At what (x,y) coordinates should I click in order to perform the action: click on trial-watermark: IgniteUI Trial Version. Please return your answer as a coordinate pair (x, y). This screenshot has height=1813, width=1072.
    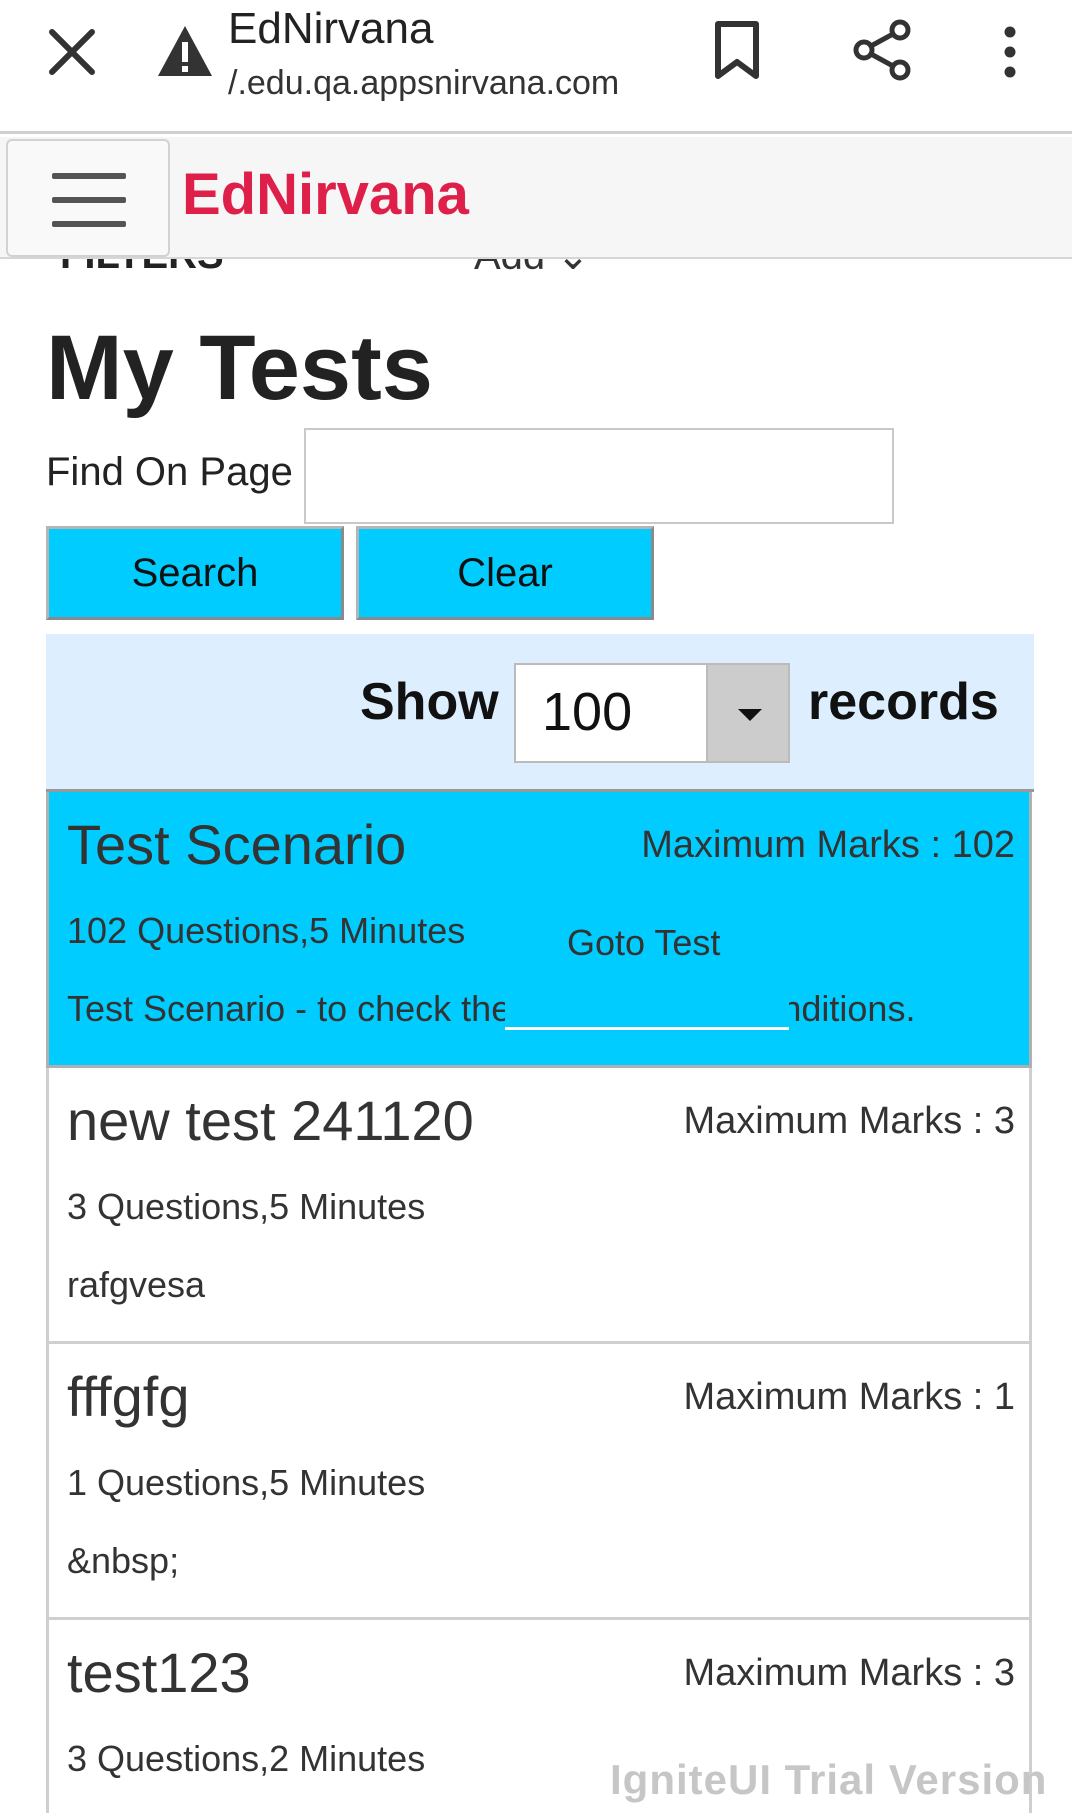
    Looking at the image, I should click on (829, 1779).